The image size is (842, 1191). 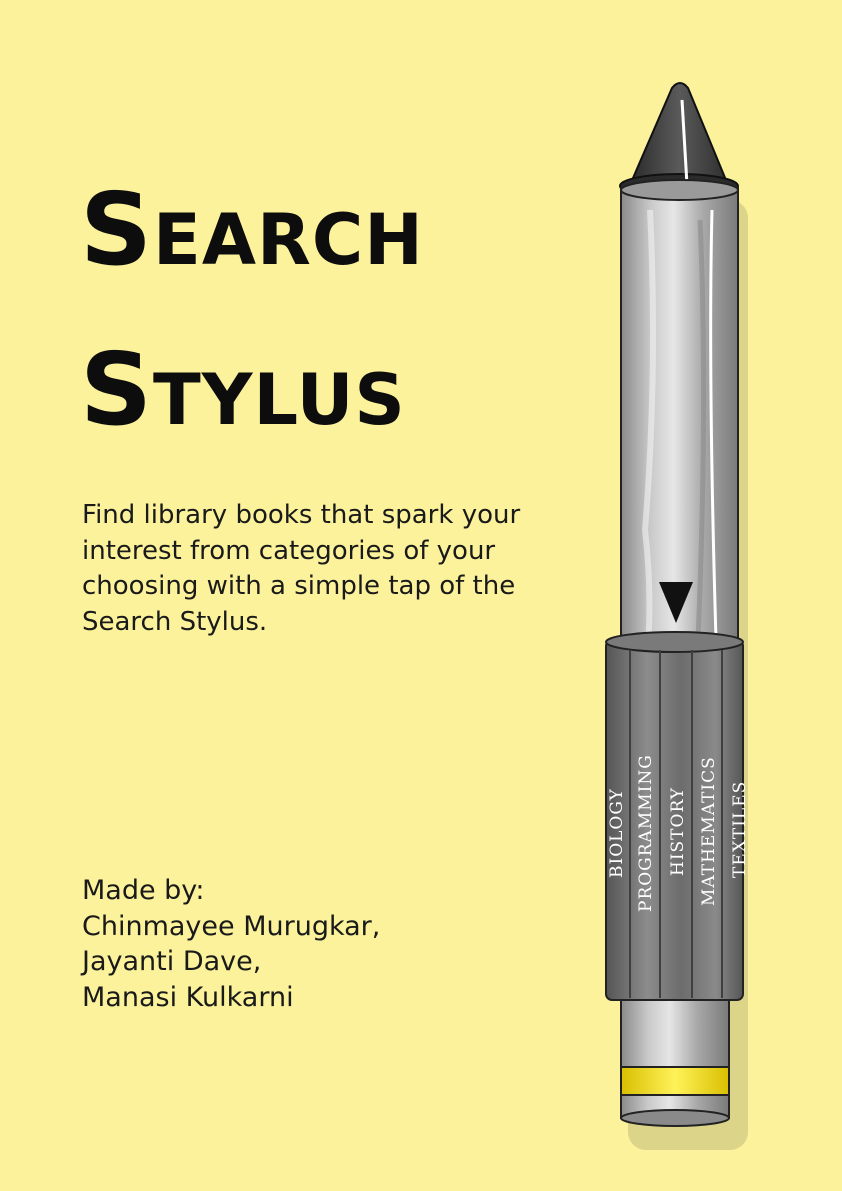 What do you see at coordinates (172, 961) in the screenshot?
I see `author-name: Jayanti Dave,` at bounding box center [172, 961].